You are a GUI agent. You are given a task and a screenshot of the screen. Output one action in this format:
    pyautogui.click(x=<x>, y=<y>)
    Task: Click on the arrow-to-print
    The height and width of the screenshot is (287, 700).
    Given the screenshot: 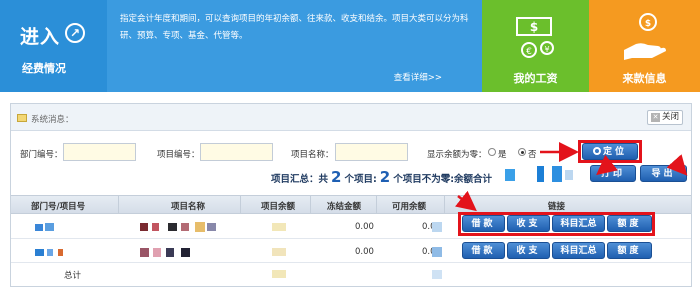 What is the action you would take?
    pyautogui.click(x=607, y=165)
    